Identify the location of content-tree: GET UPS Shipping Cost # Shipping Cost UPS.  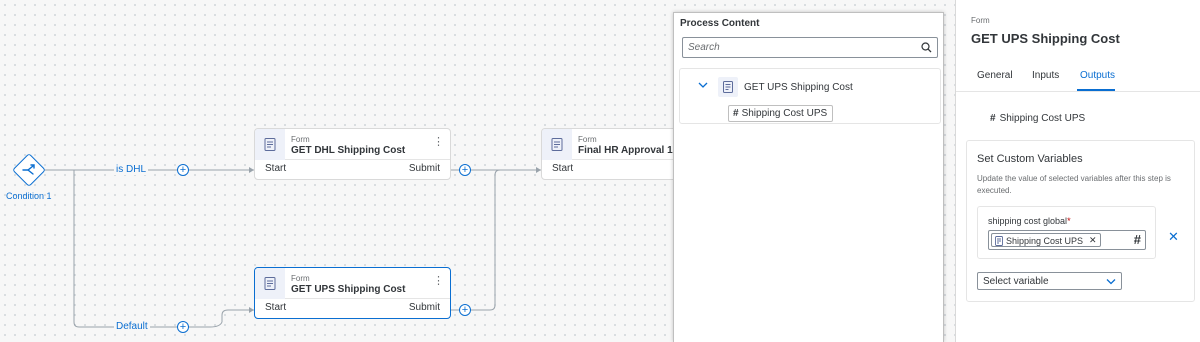
(810, 96).